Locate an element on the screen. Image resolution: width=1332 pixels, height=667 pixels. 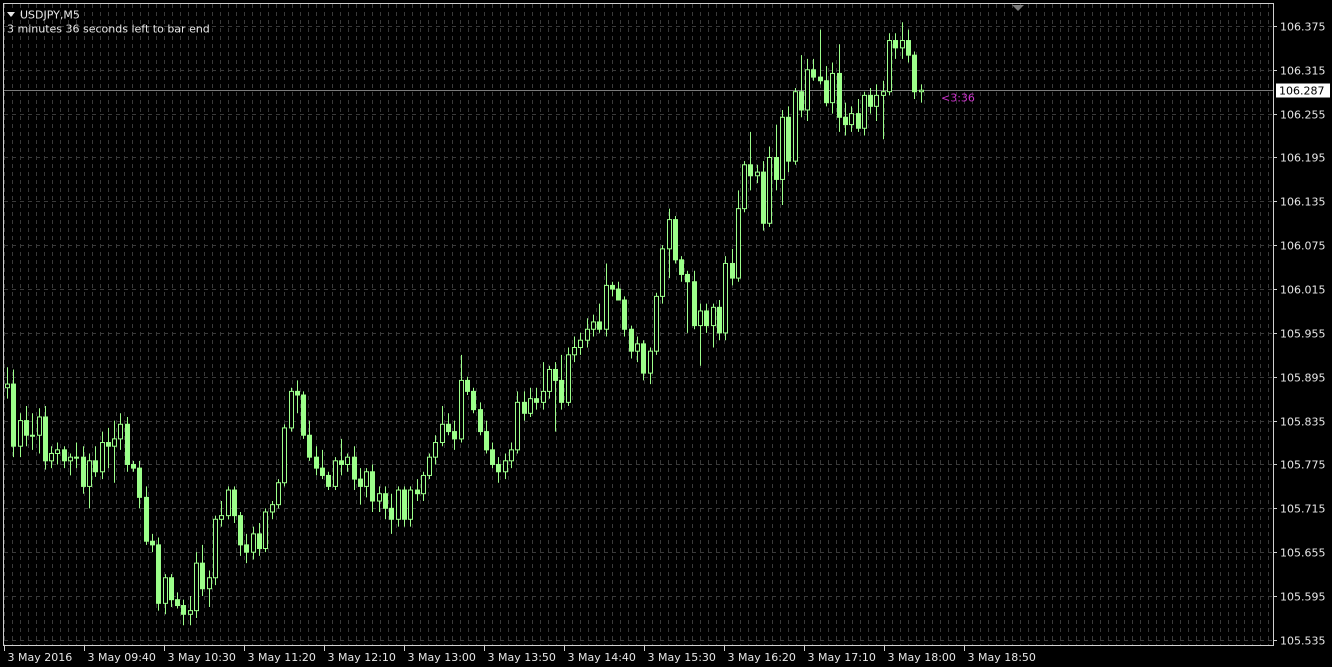
time-tick-label: 3 May 14:40 is located at coordinates (602, 657).